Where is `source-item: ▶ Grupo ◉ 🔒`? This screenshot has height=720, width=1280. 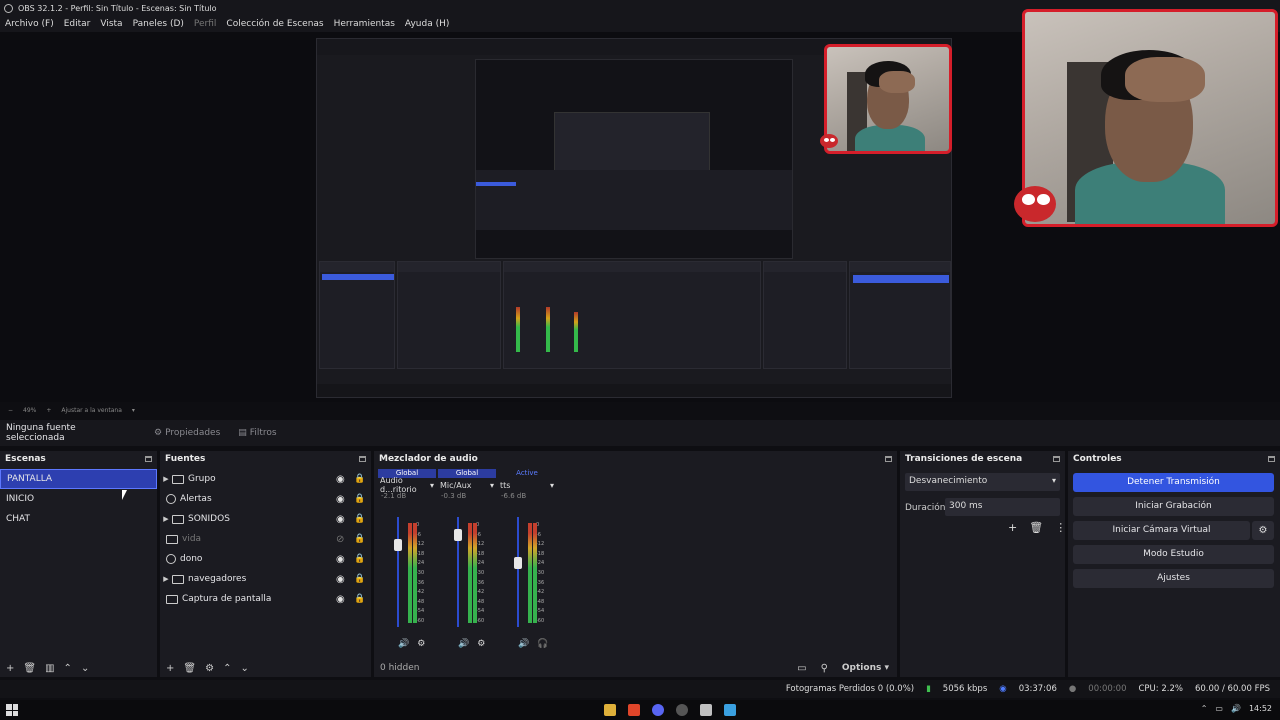
source-item: ▶ Grupo ◉ 🔒 is located at coordinates (265, 479).